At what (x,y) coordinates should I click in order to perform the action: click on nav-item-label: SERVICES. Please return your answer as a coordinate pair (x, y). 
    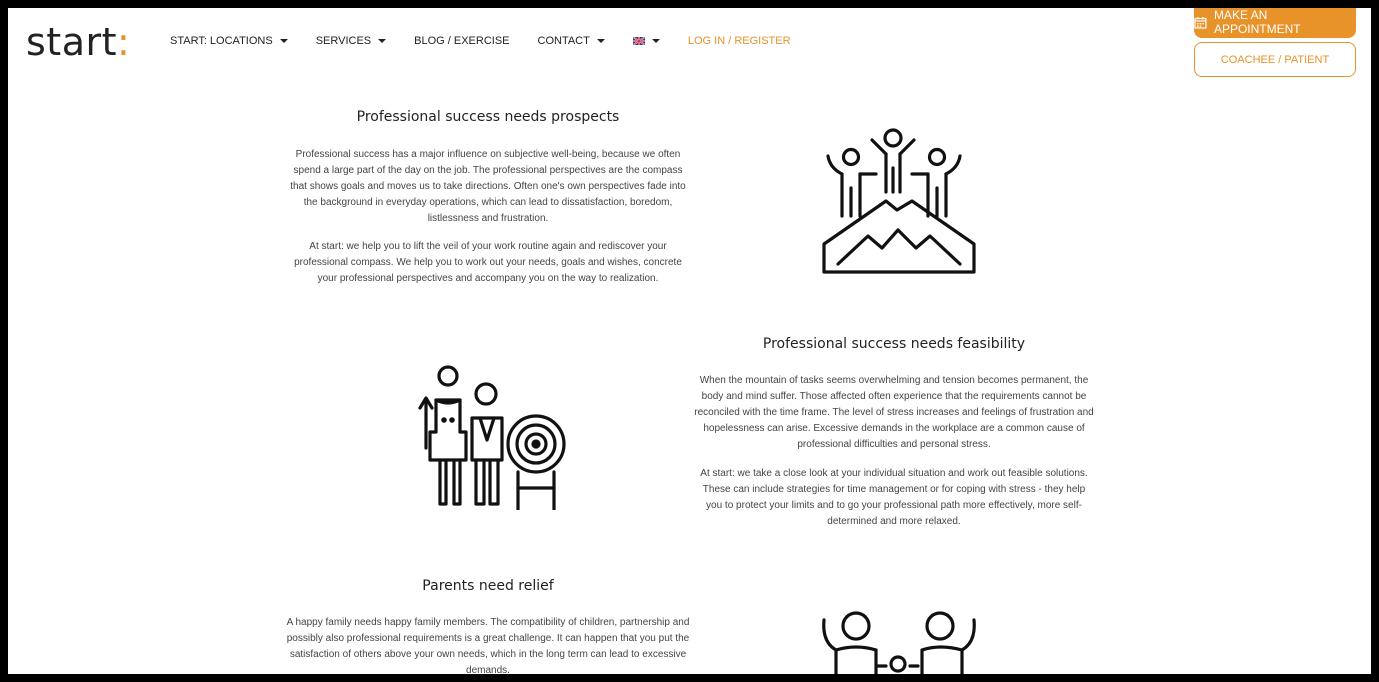
    Looking at the image, I should click on (343, 41).